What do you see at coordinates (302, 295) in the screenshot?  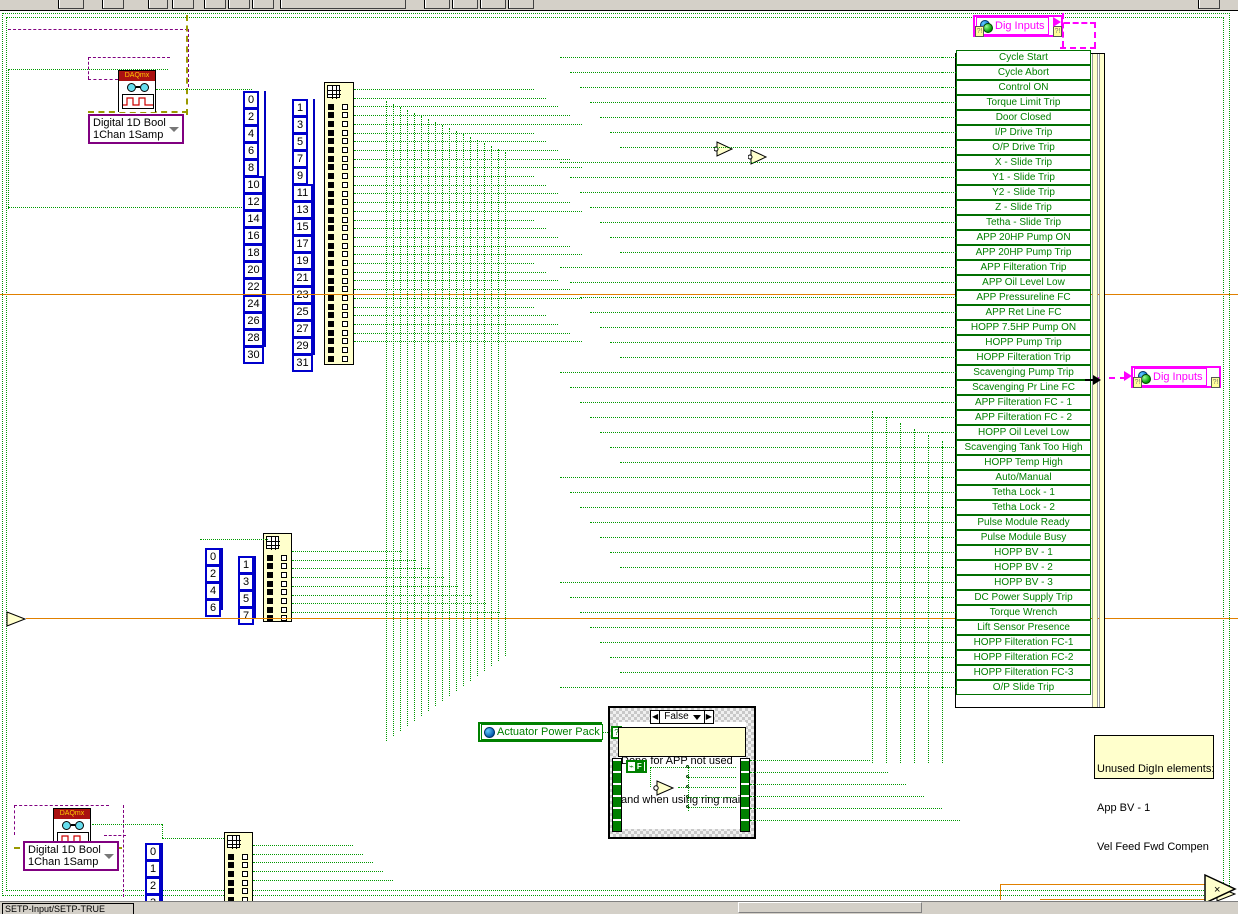 I see `array-index-constant: 23` at bounding box center [302, 295].